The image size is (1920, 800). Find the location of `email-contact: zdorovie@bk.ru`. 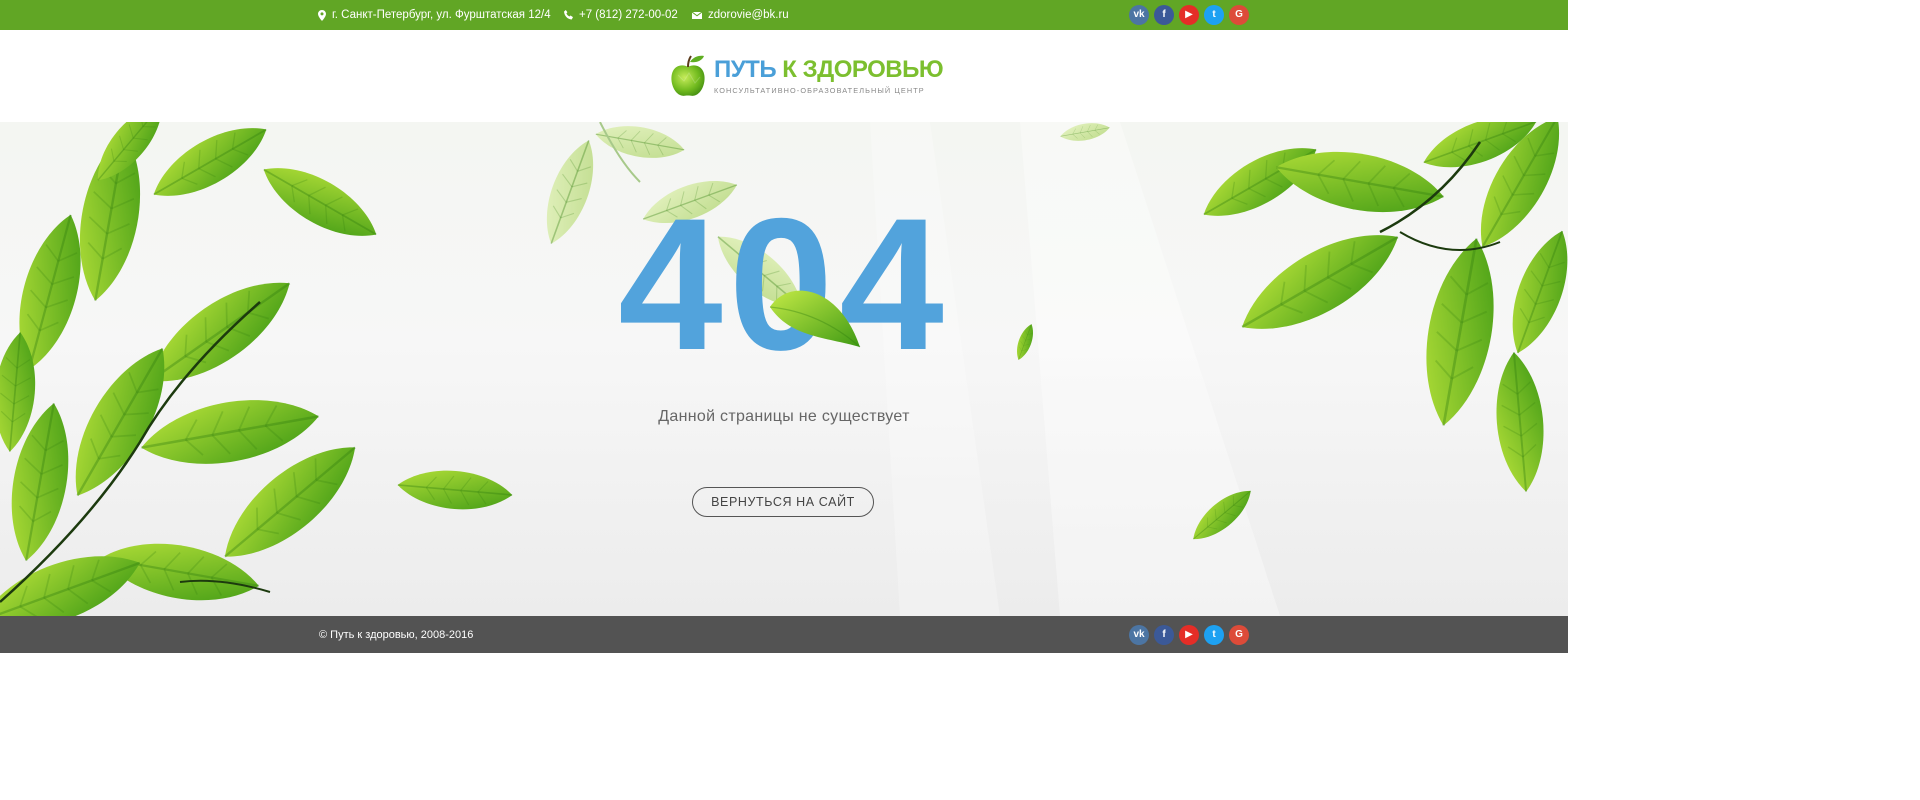

email-contact: zdorovie@bk.ru is located at coordinates (740, 15).